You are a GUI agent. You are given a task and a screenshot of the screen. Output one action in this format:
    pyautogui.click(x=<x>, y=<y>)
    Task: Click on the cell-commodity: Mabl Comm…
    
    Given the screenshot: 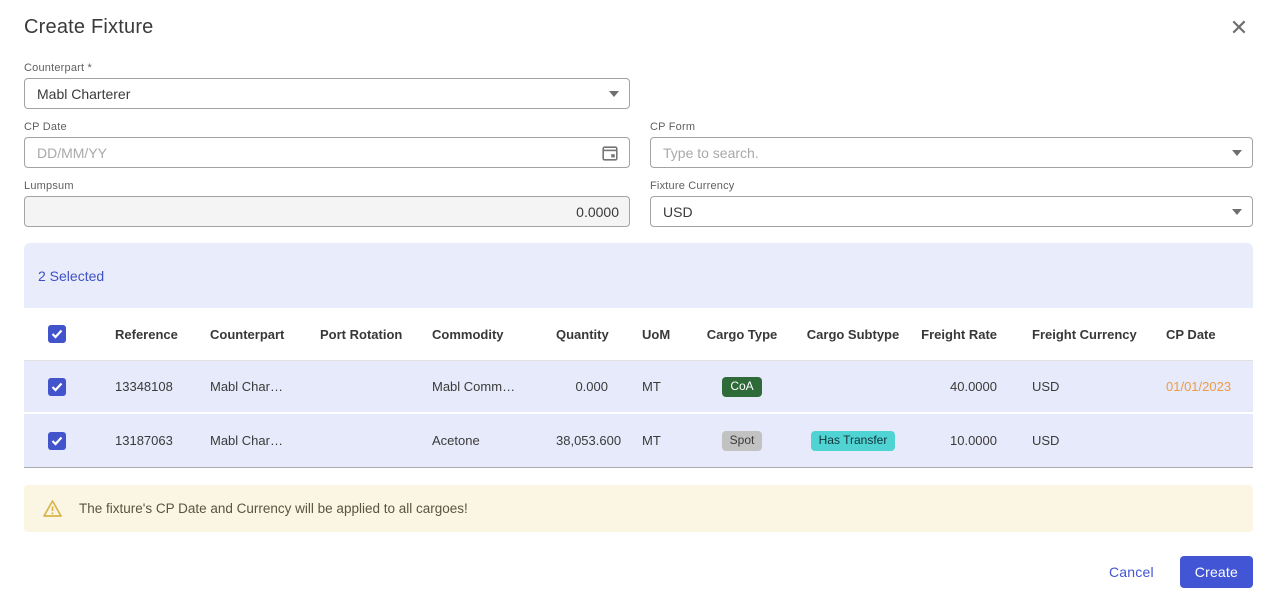 What is the action you would take?
    pyautogui.click(x=474, y=386)
    